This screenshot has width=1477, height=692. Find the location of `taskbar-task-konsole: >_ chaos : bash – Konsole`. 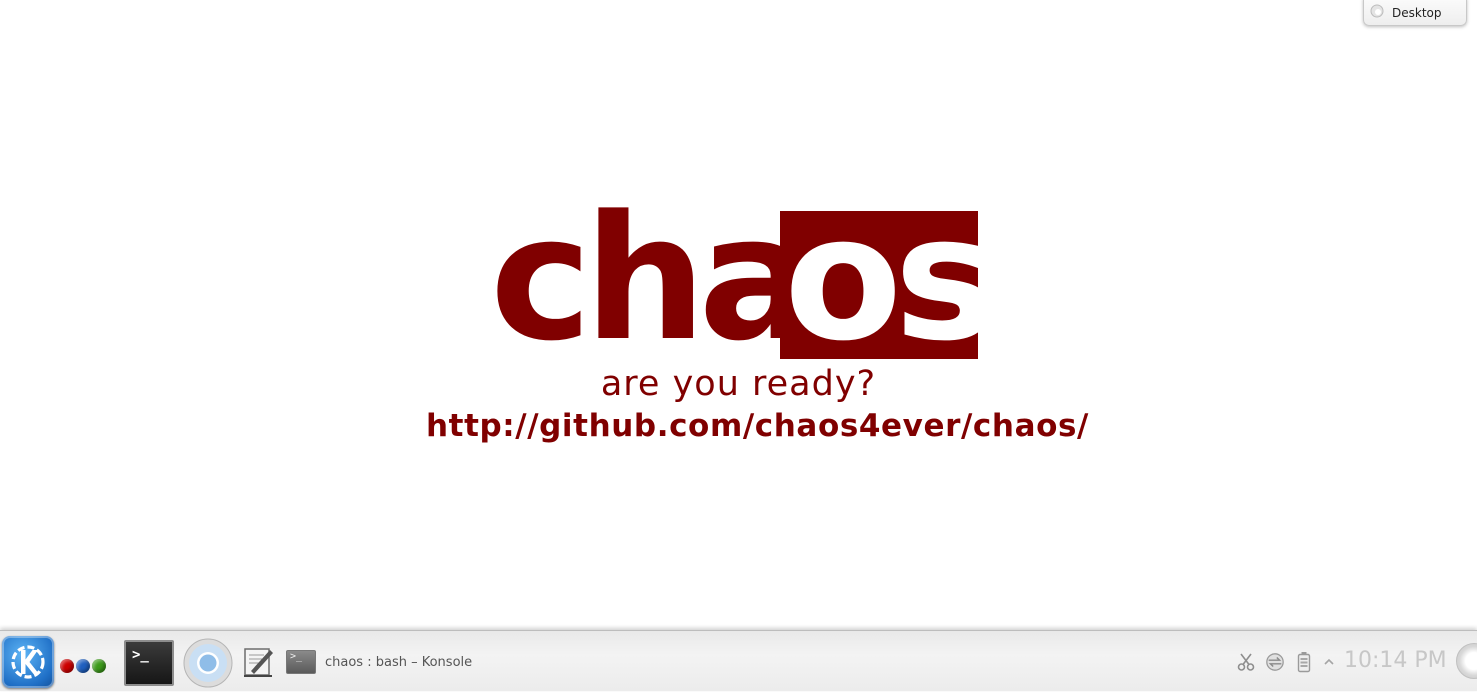

taskbar-task-konsole: >_ chaos : bash – Konsole is located at coordinates (379, 662).